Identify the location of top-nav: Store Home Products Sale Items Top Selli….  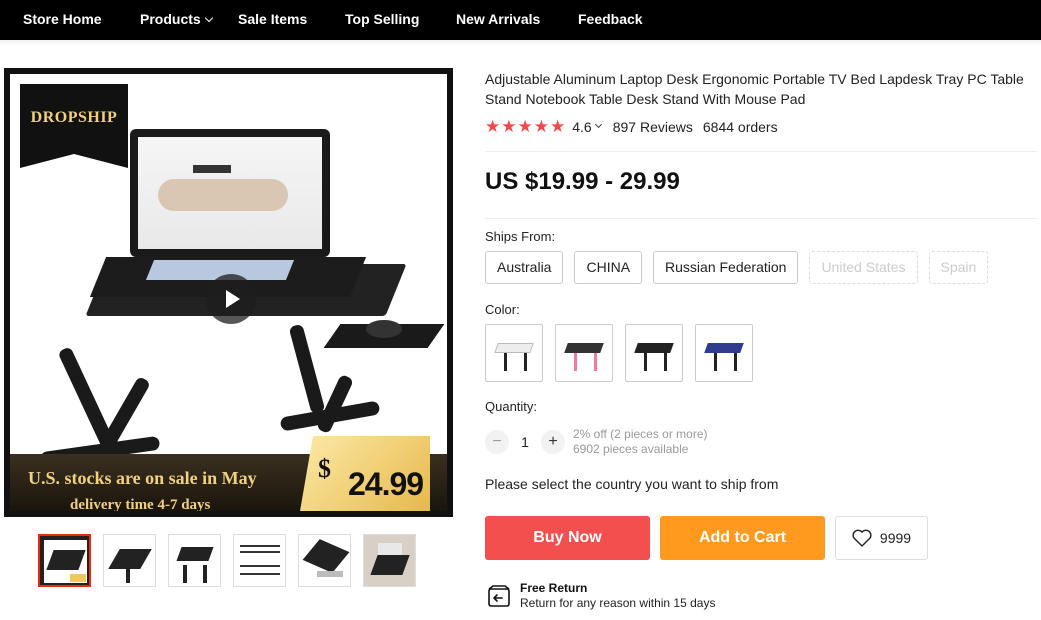
(520, 20).